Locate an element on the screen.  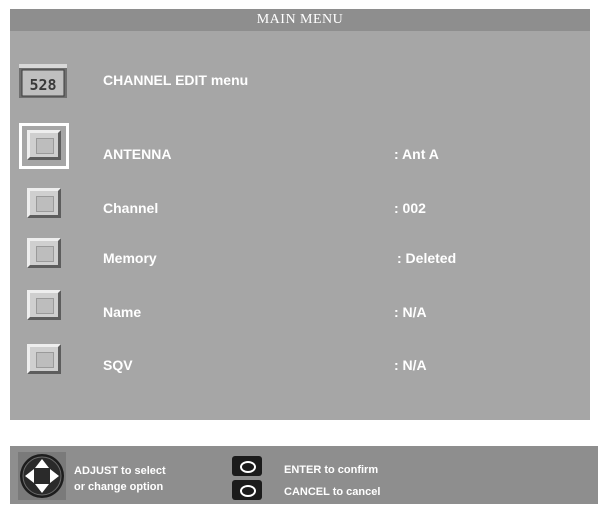
channel-label: Channel is located at coordinates (130, 208).